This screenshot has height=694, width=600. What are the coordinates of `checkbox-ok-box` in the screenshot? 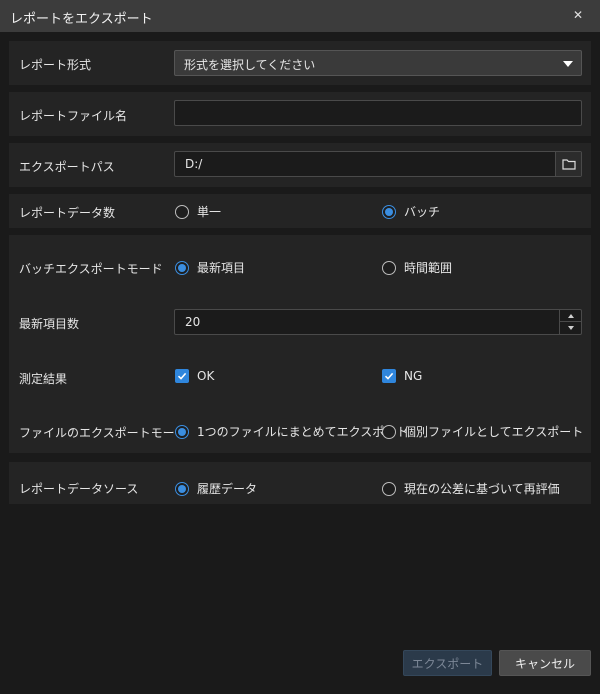 It's located at (182, 376).